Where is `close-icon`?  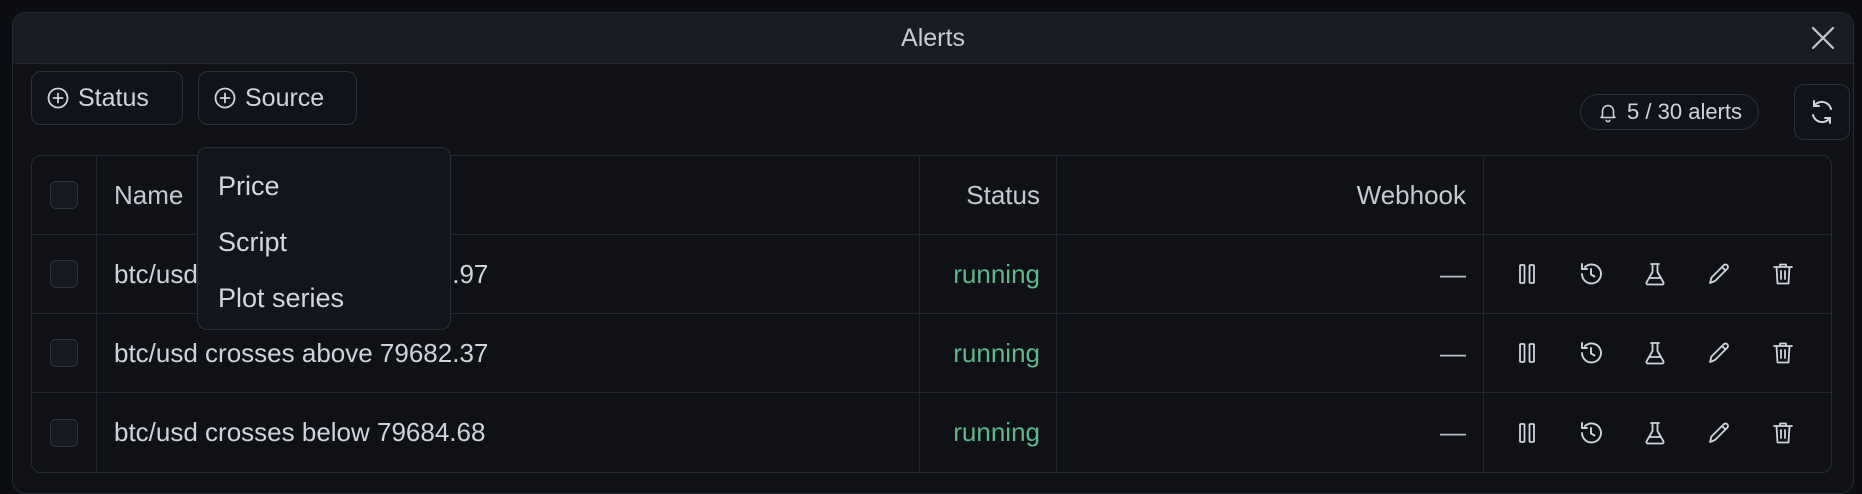 close-icon is located at coordinates (1823, 38).